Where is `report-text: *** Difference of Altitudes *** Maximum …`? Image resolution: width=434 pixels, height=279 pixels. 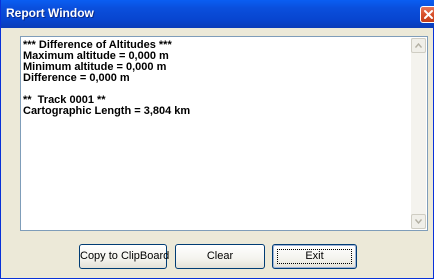
report-text: *** Difference of Altitudes *** Maximum … is located at coordinates (106, 78).